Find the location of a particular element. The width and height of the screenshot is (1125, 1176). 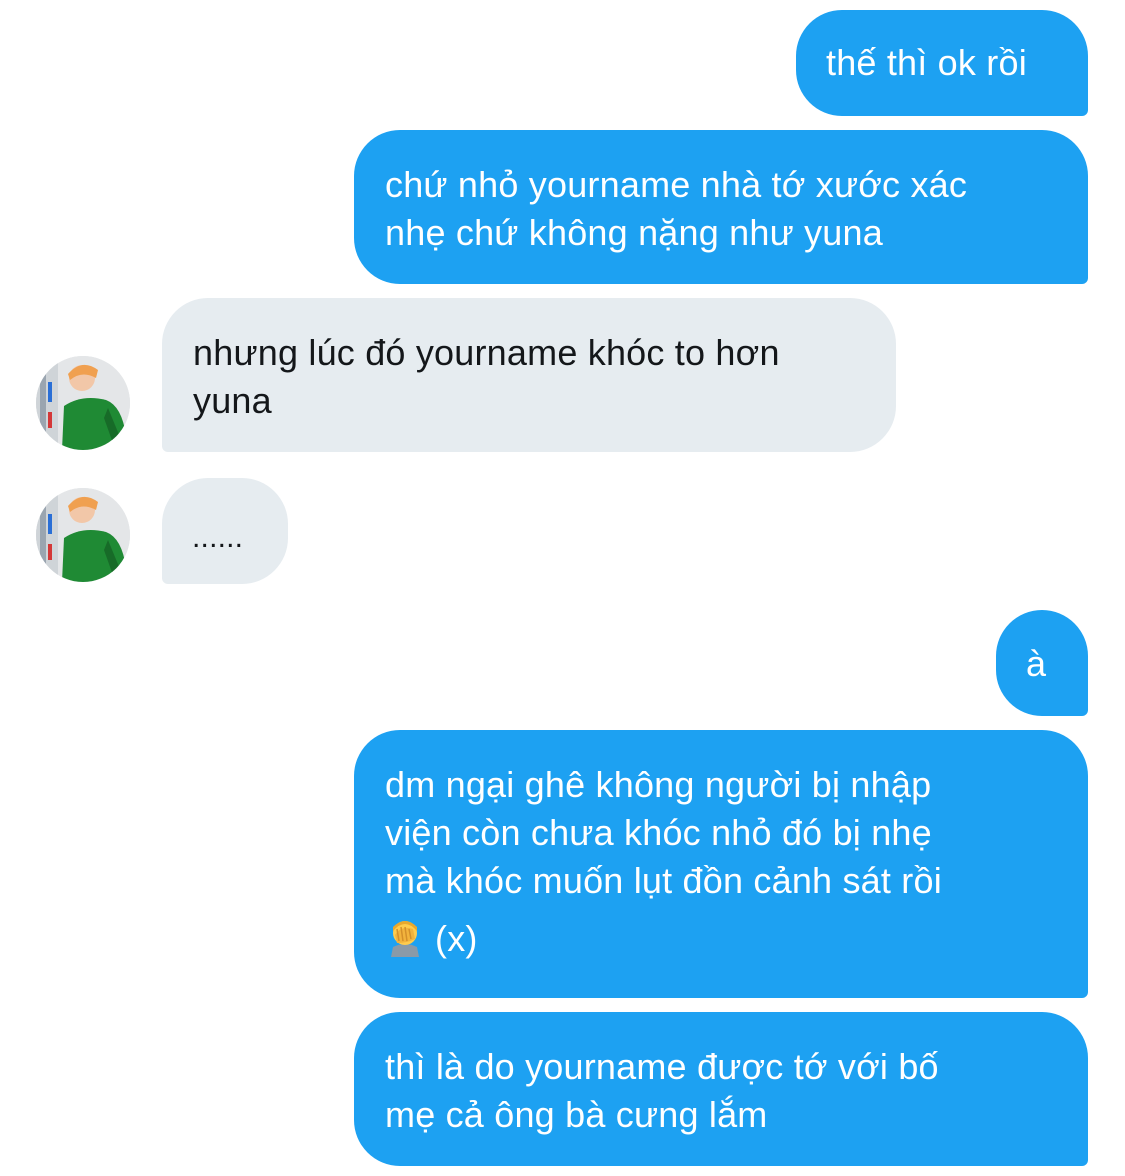

message-line: nhưng lúc đó yourname khóc to hơn is located at coordinates (486, 352).